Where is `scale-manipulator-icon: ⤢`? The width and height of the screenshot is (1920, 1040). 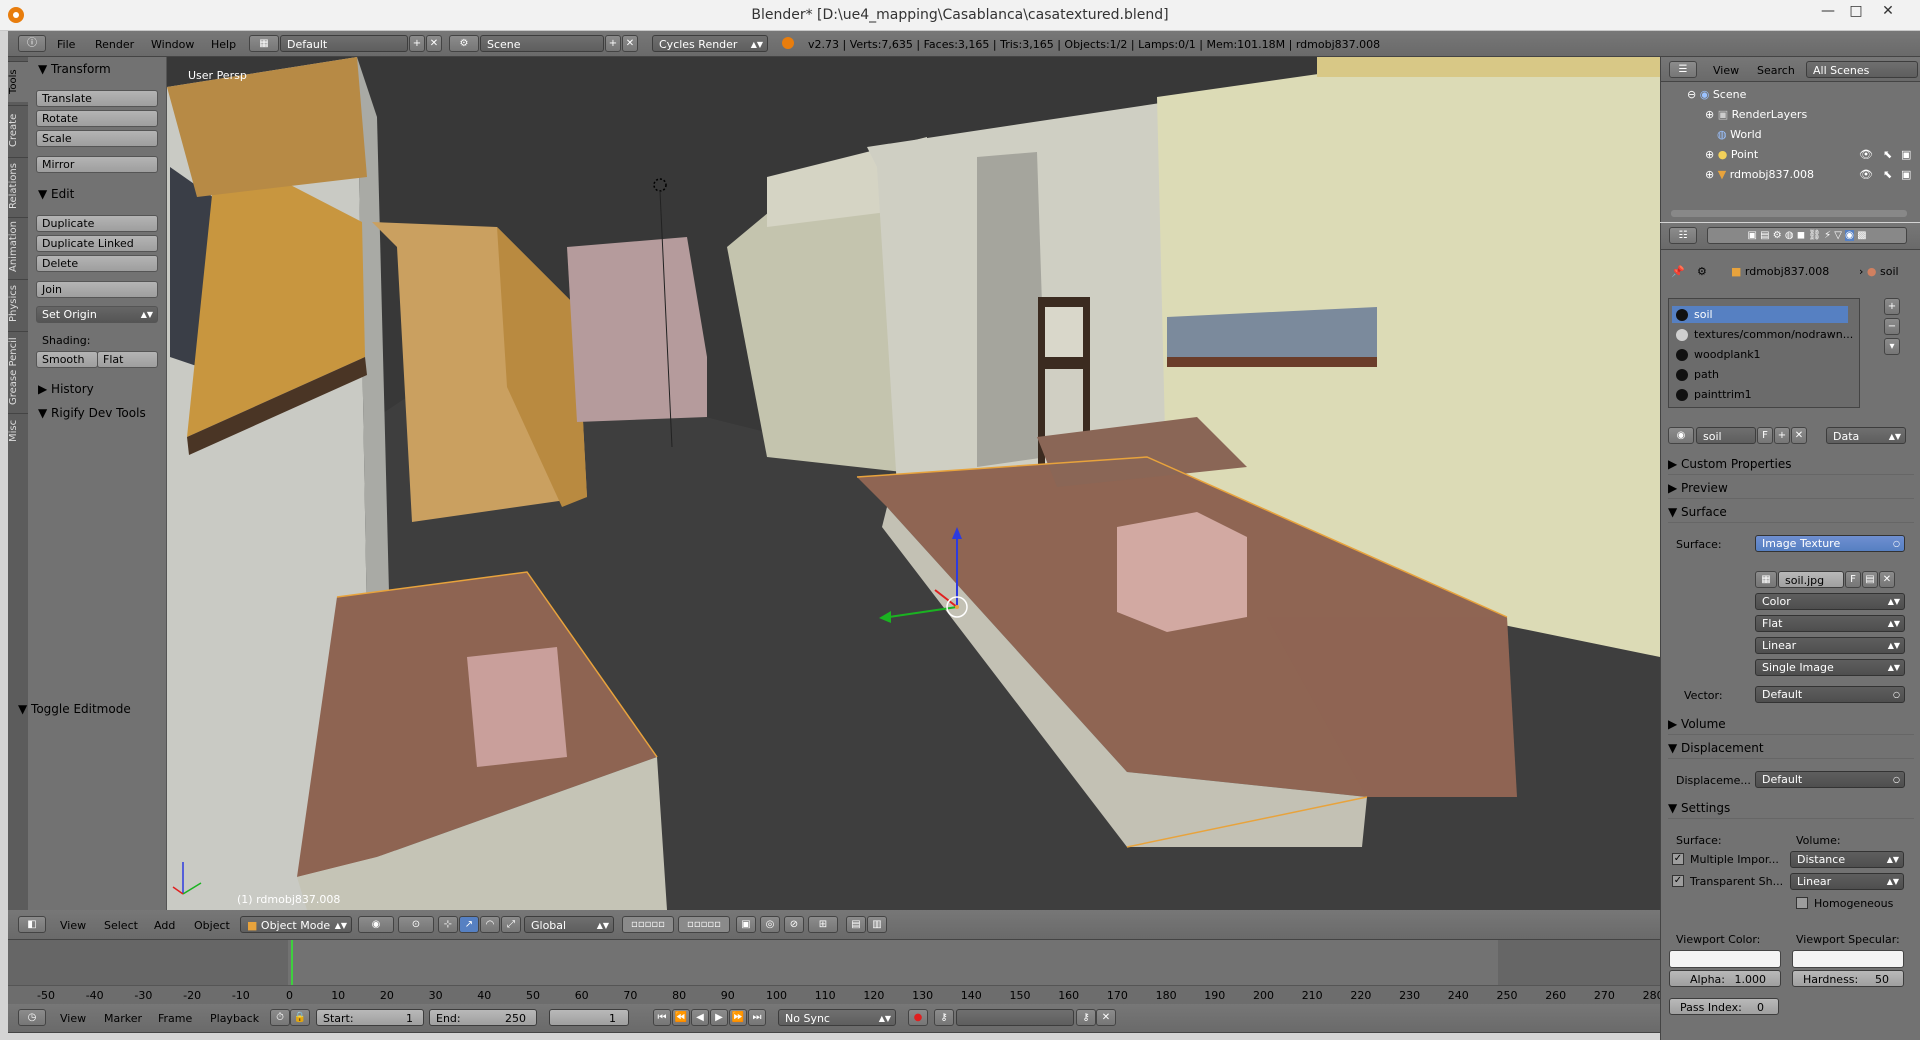
scale-manipulator-icon: ⤢ is located at coordinates (511, 924).